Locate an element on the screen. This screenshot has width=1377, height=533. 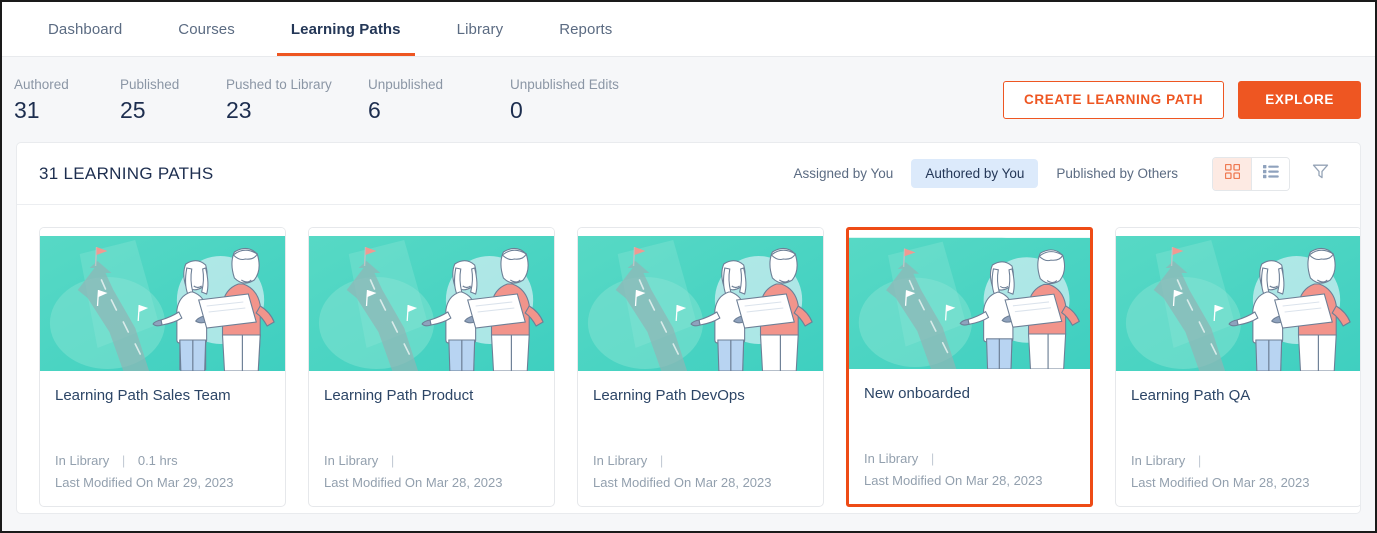
stat-unpublished-edits: Unpublished Edits 0 is located at coordinates (589, 99).